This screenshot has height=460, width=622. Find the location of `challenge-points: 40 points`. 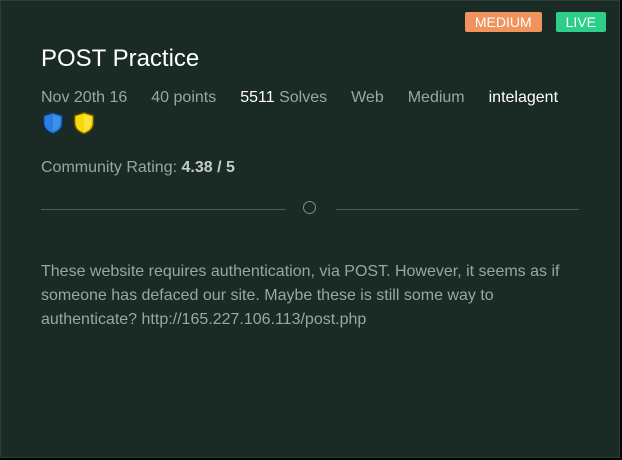

challenge-points: 40 points is located at coordinates (184, 97).